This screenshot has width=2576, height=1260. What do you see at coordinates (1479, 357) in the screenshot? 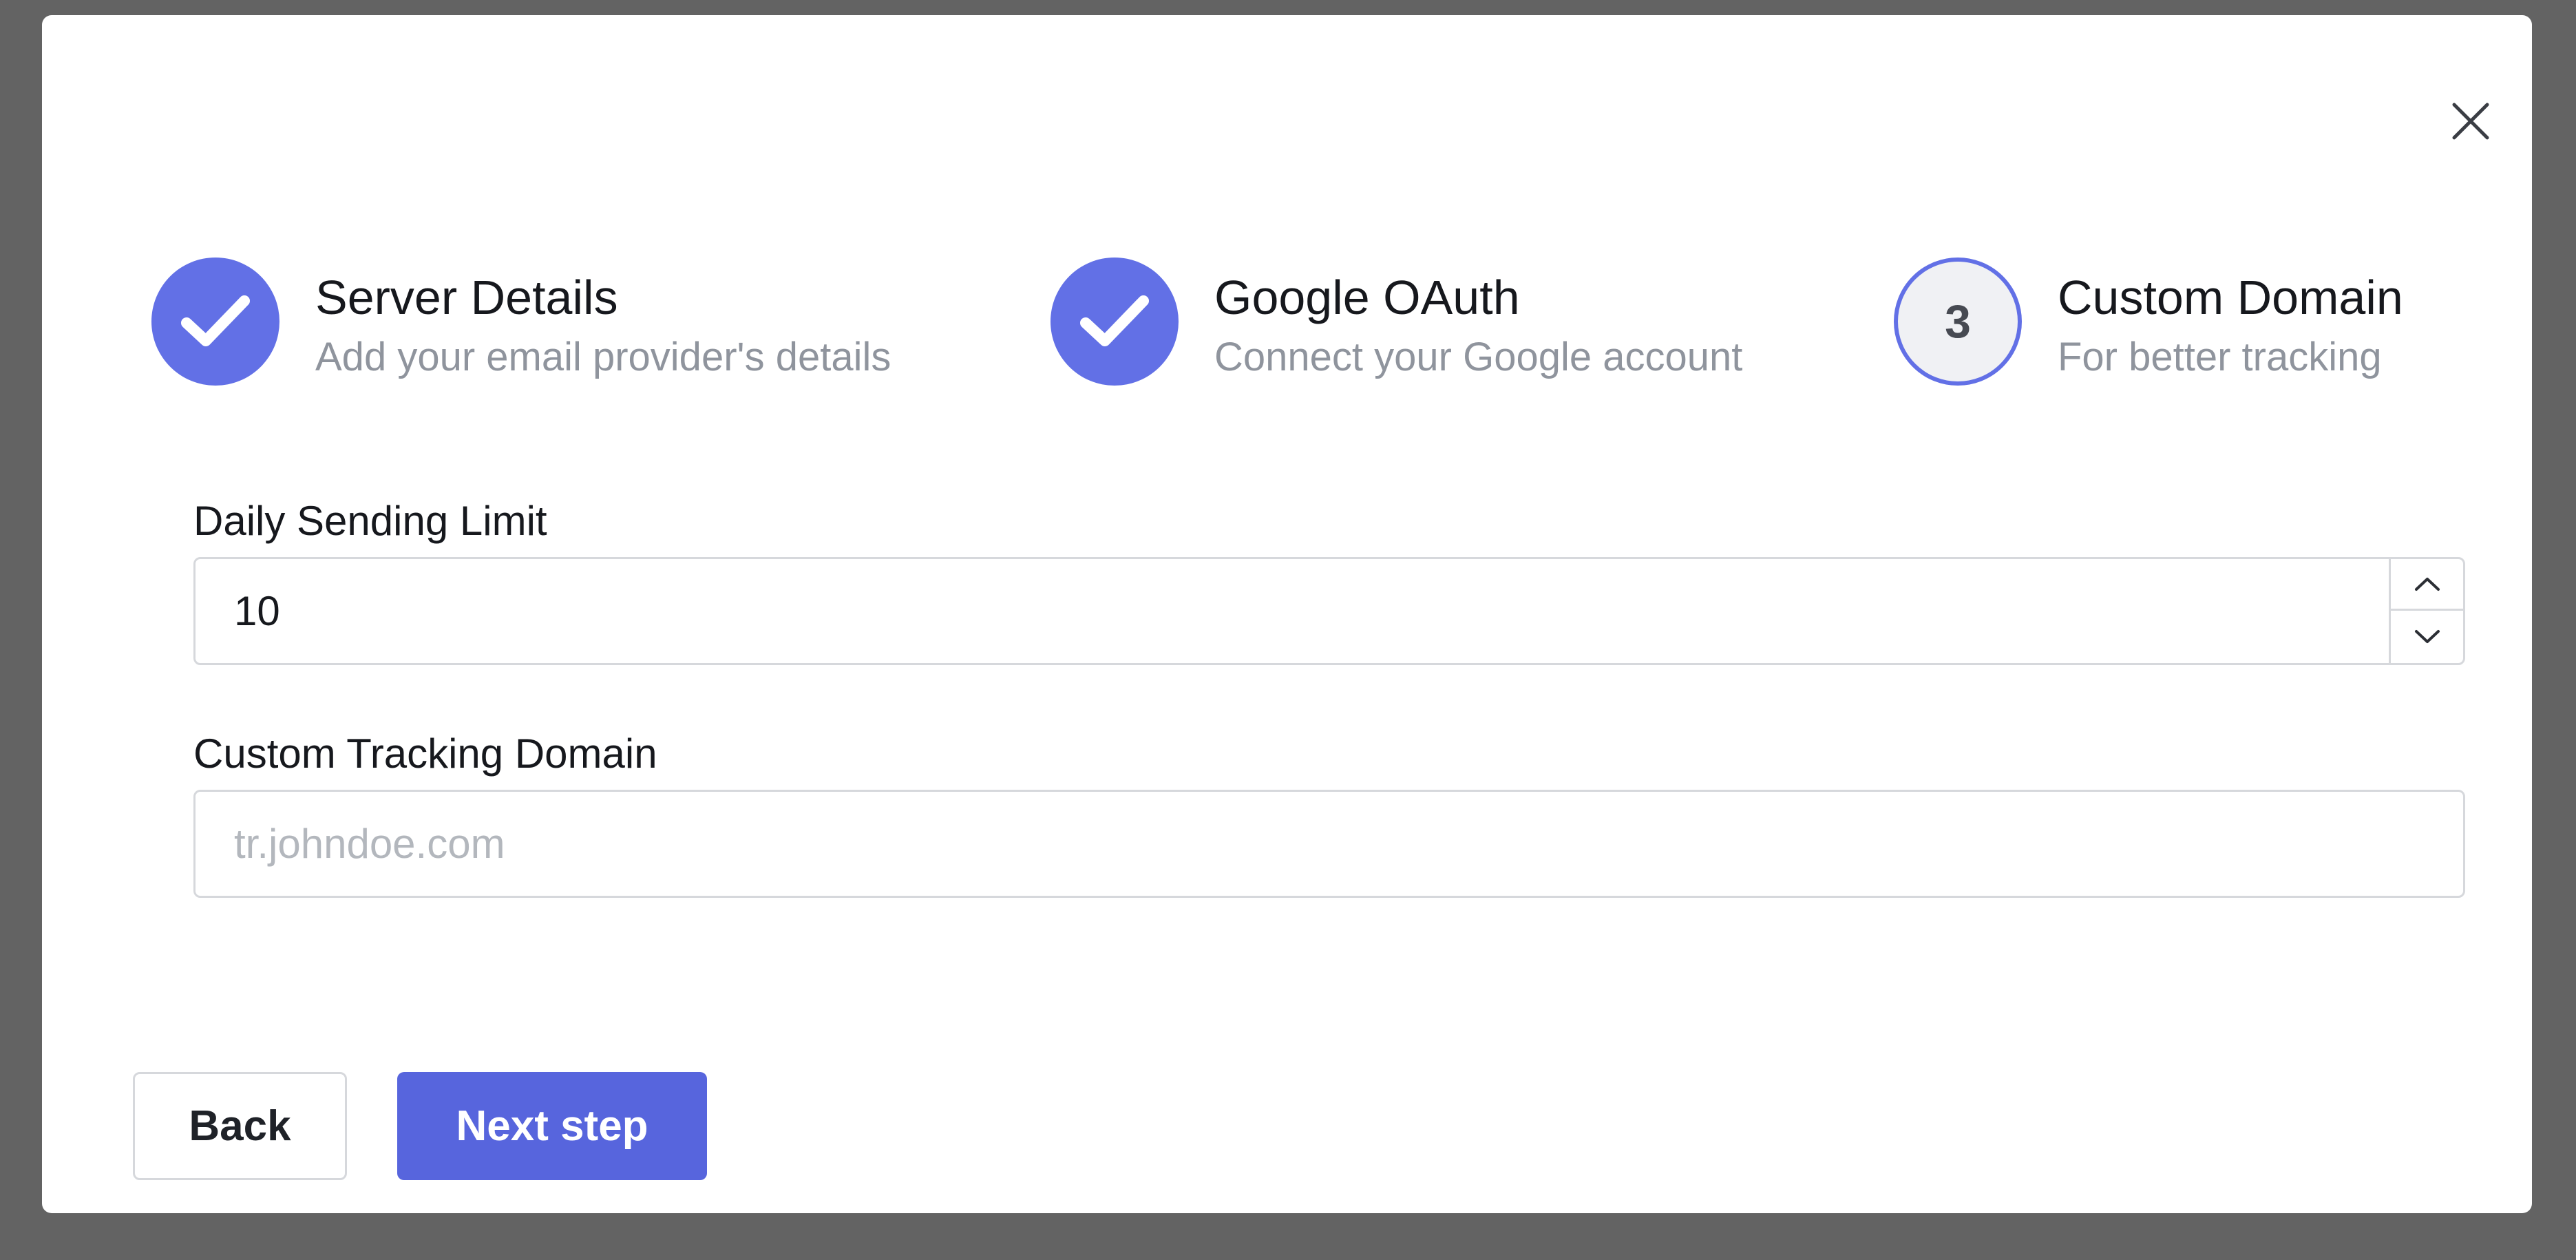
I see `step-subtitle: Connect your Google account` at bounding box center [1479, 357].